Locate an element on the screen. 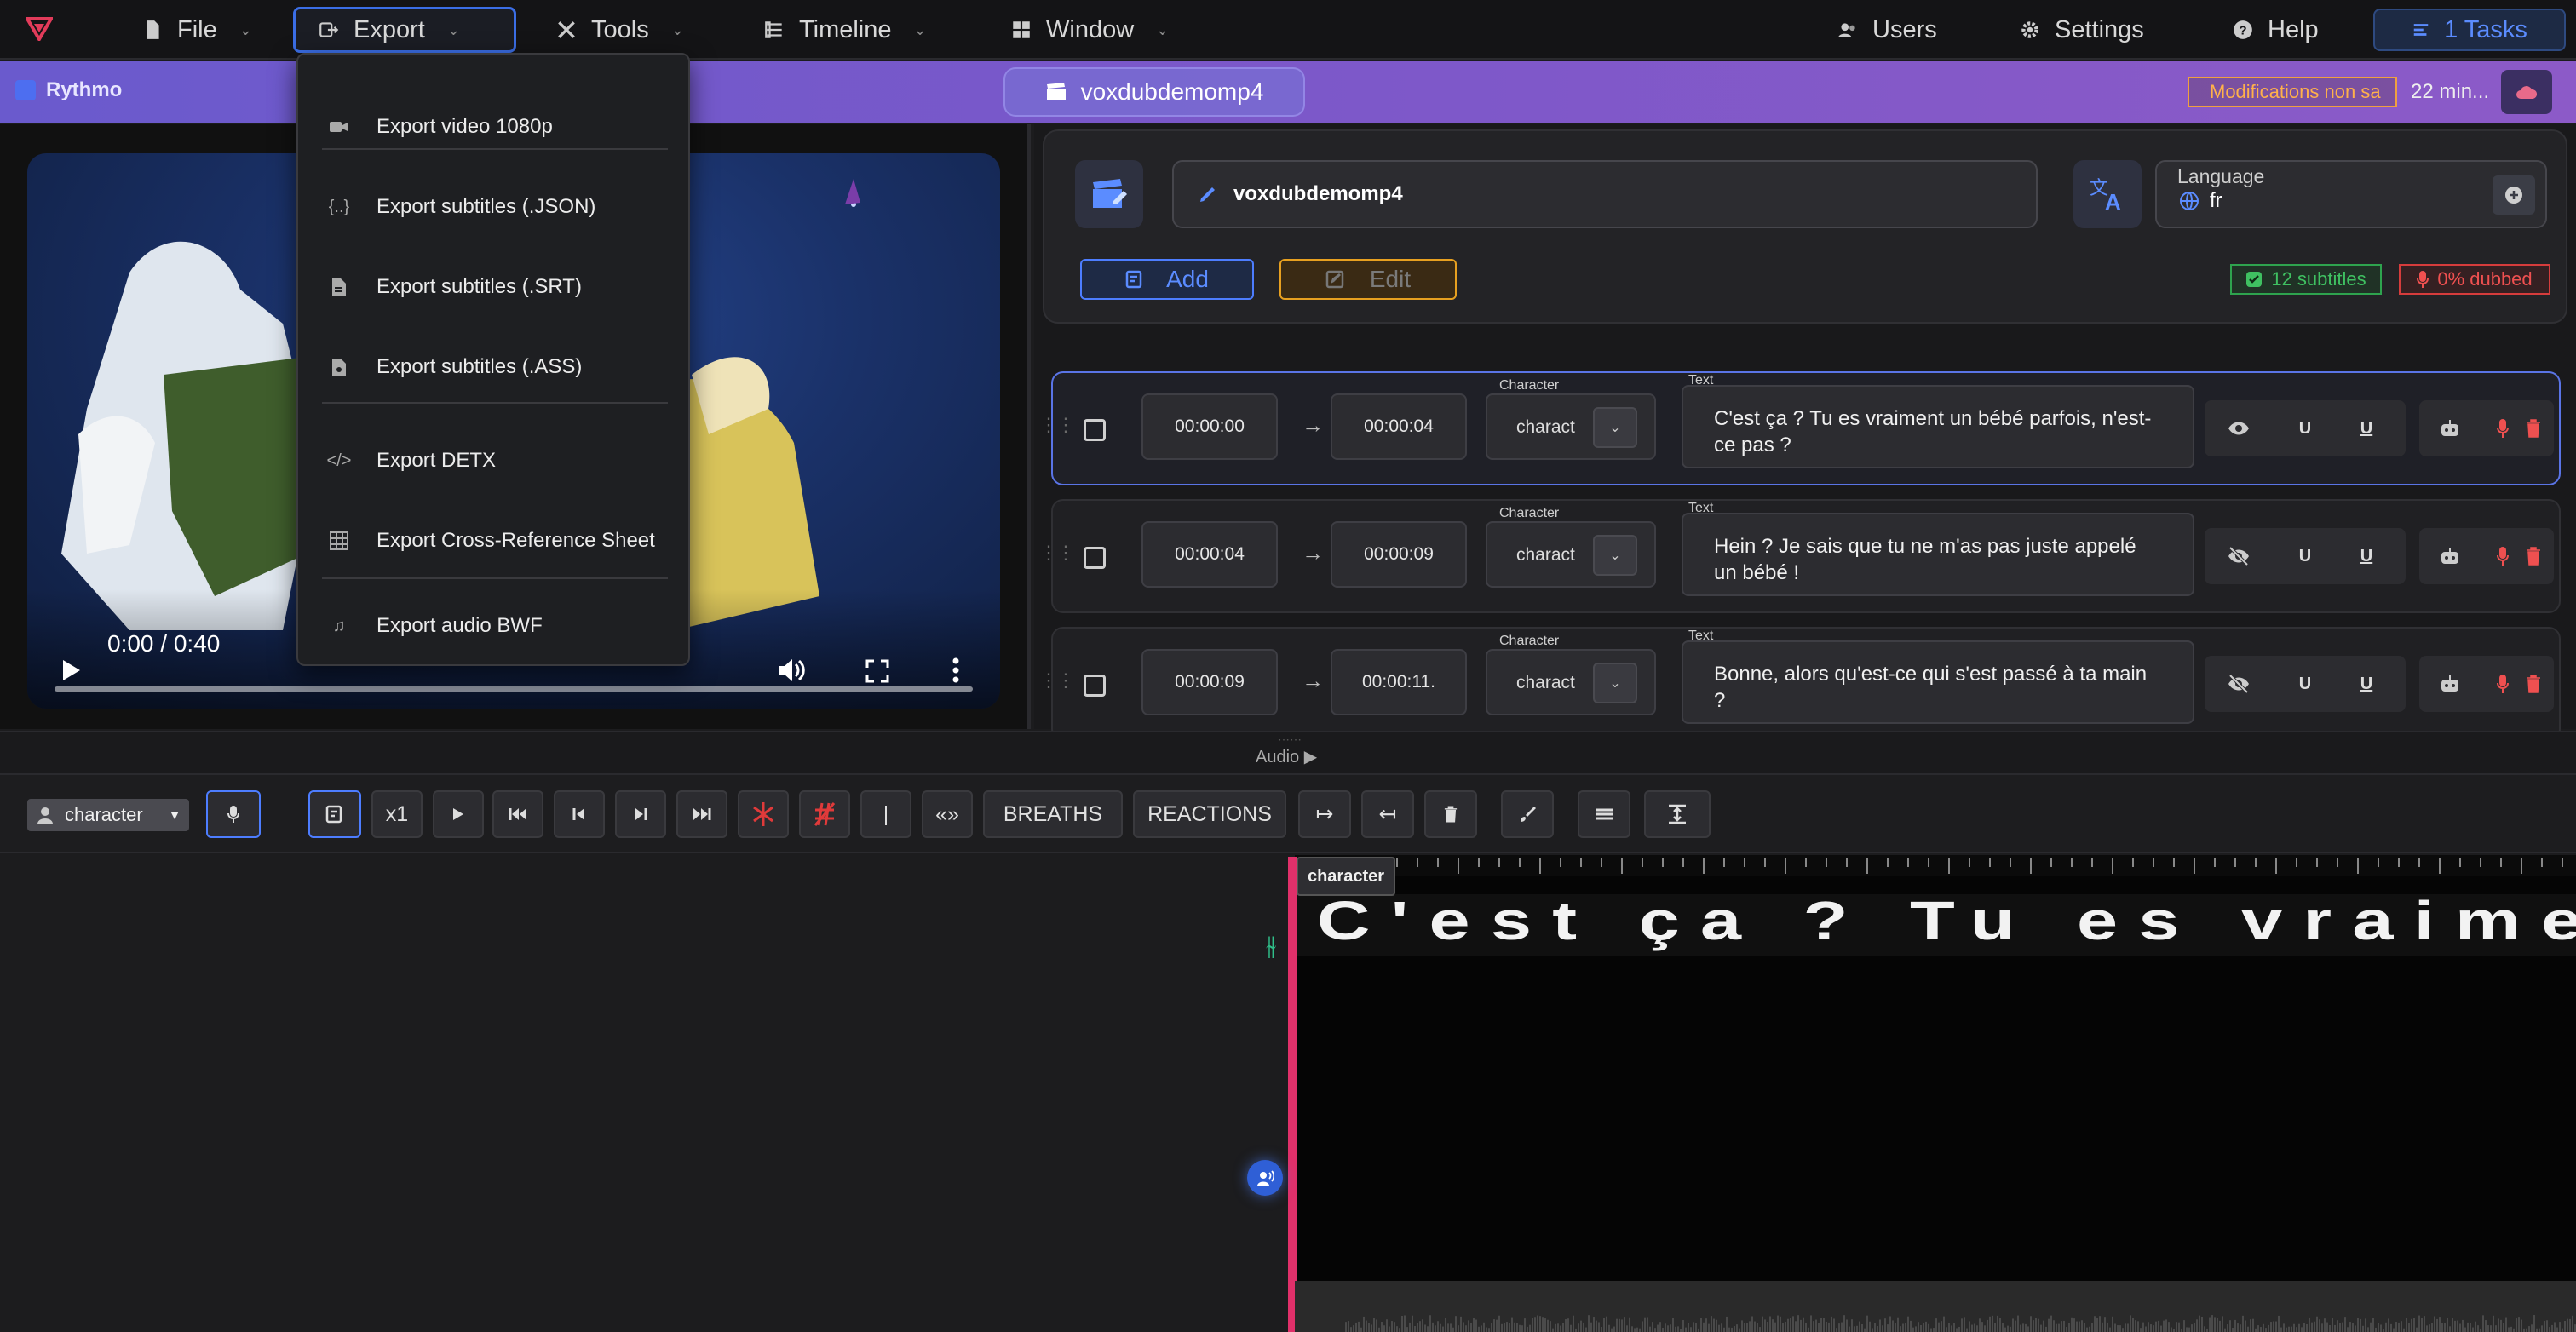 This screenshot has height=1332, width=2576. export-bwf-item: ♫ Export audio BWF is located at coordinates (494, 626).